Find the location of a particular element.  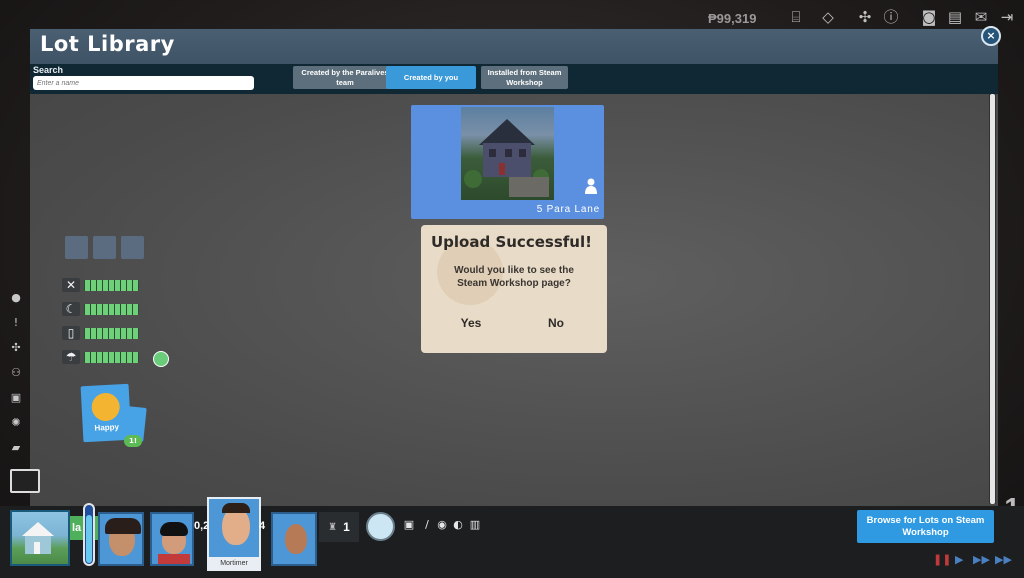

lot-thumbnail is located at coordinates (507, 153).